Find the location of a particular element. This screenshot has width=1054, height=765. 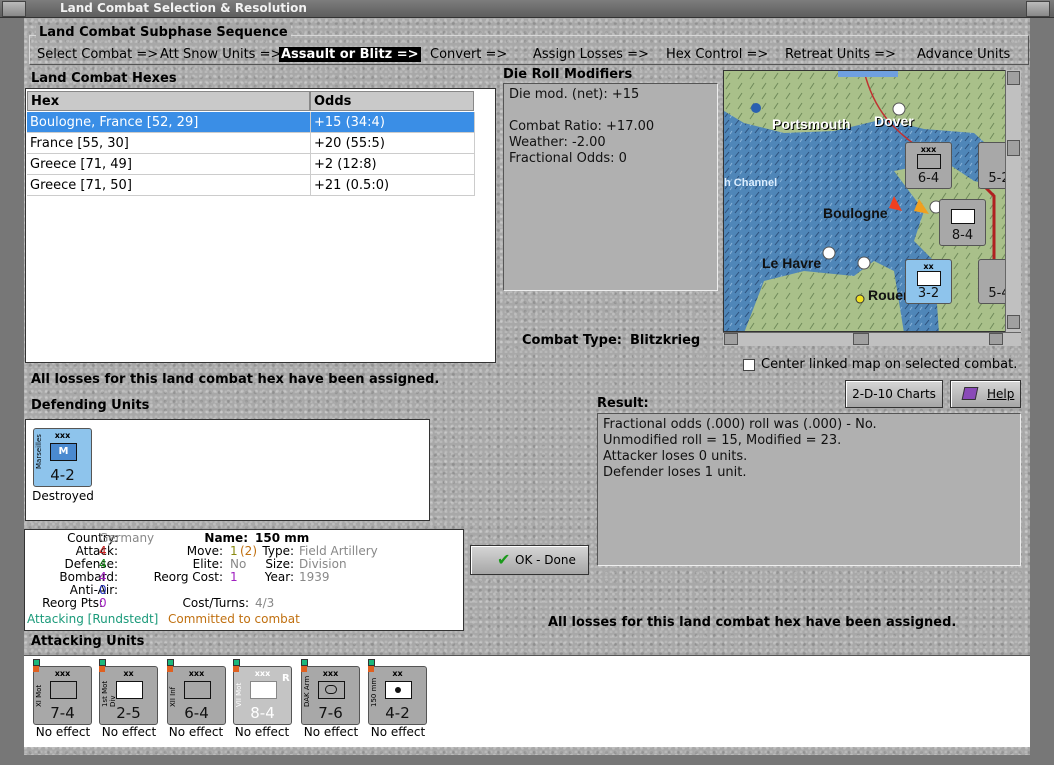

center-linked-label: Center linked map on selected combat. is located at coordinates (889, 364).